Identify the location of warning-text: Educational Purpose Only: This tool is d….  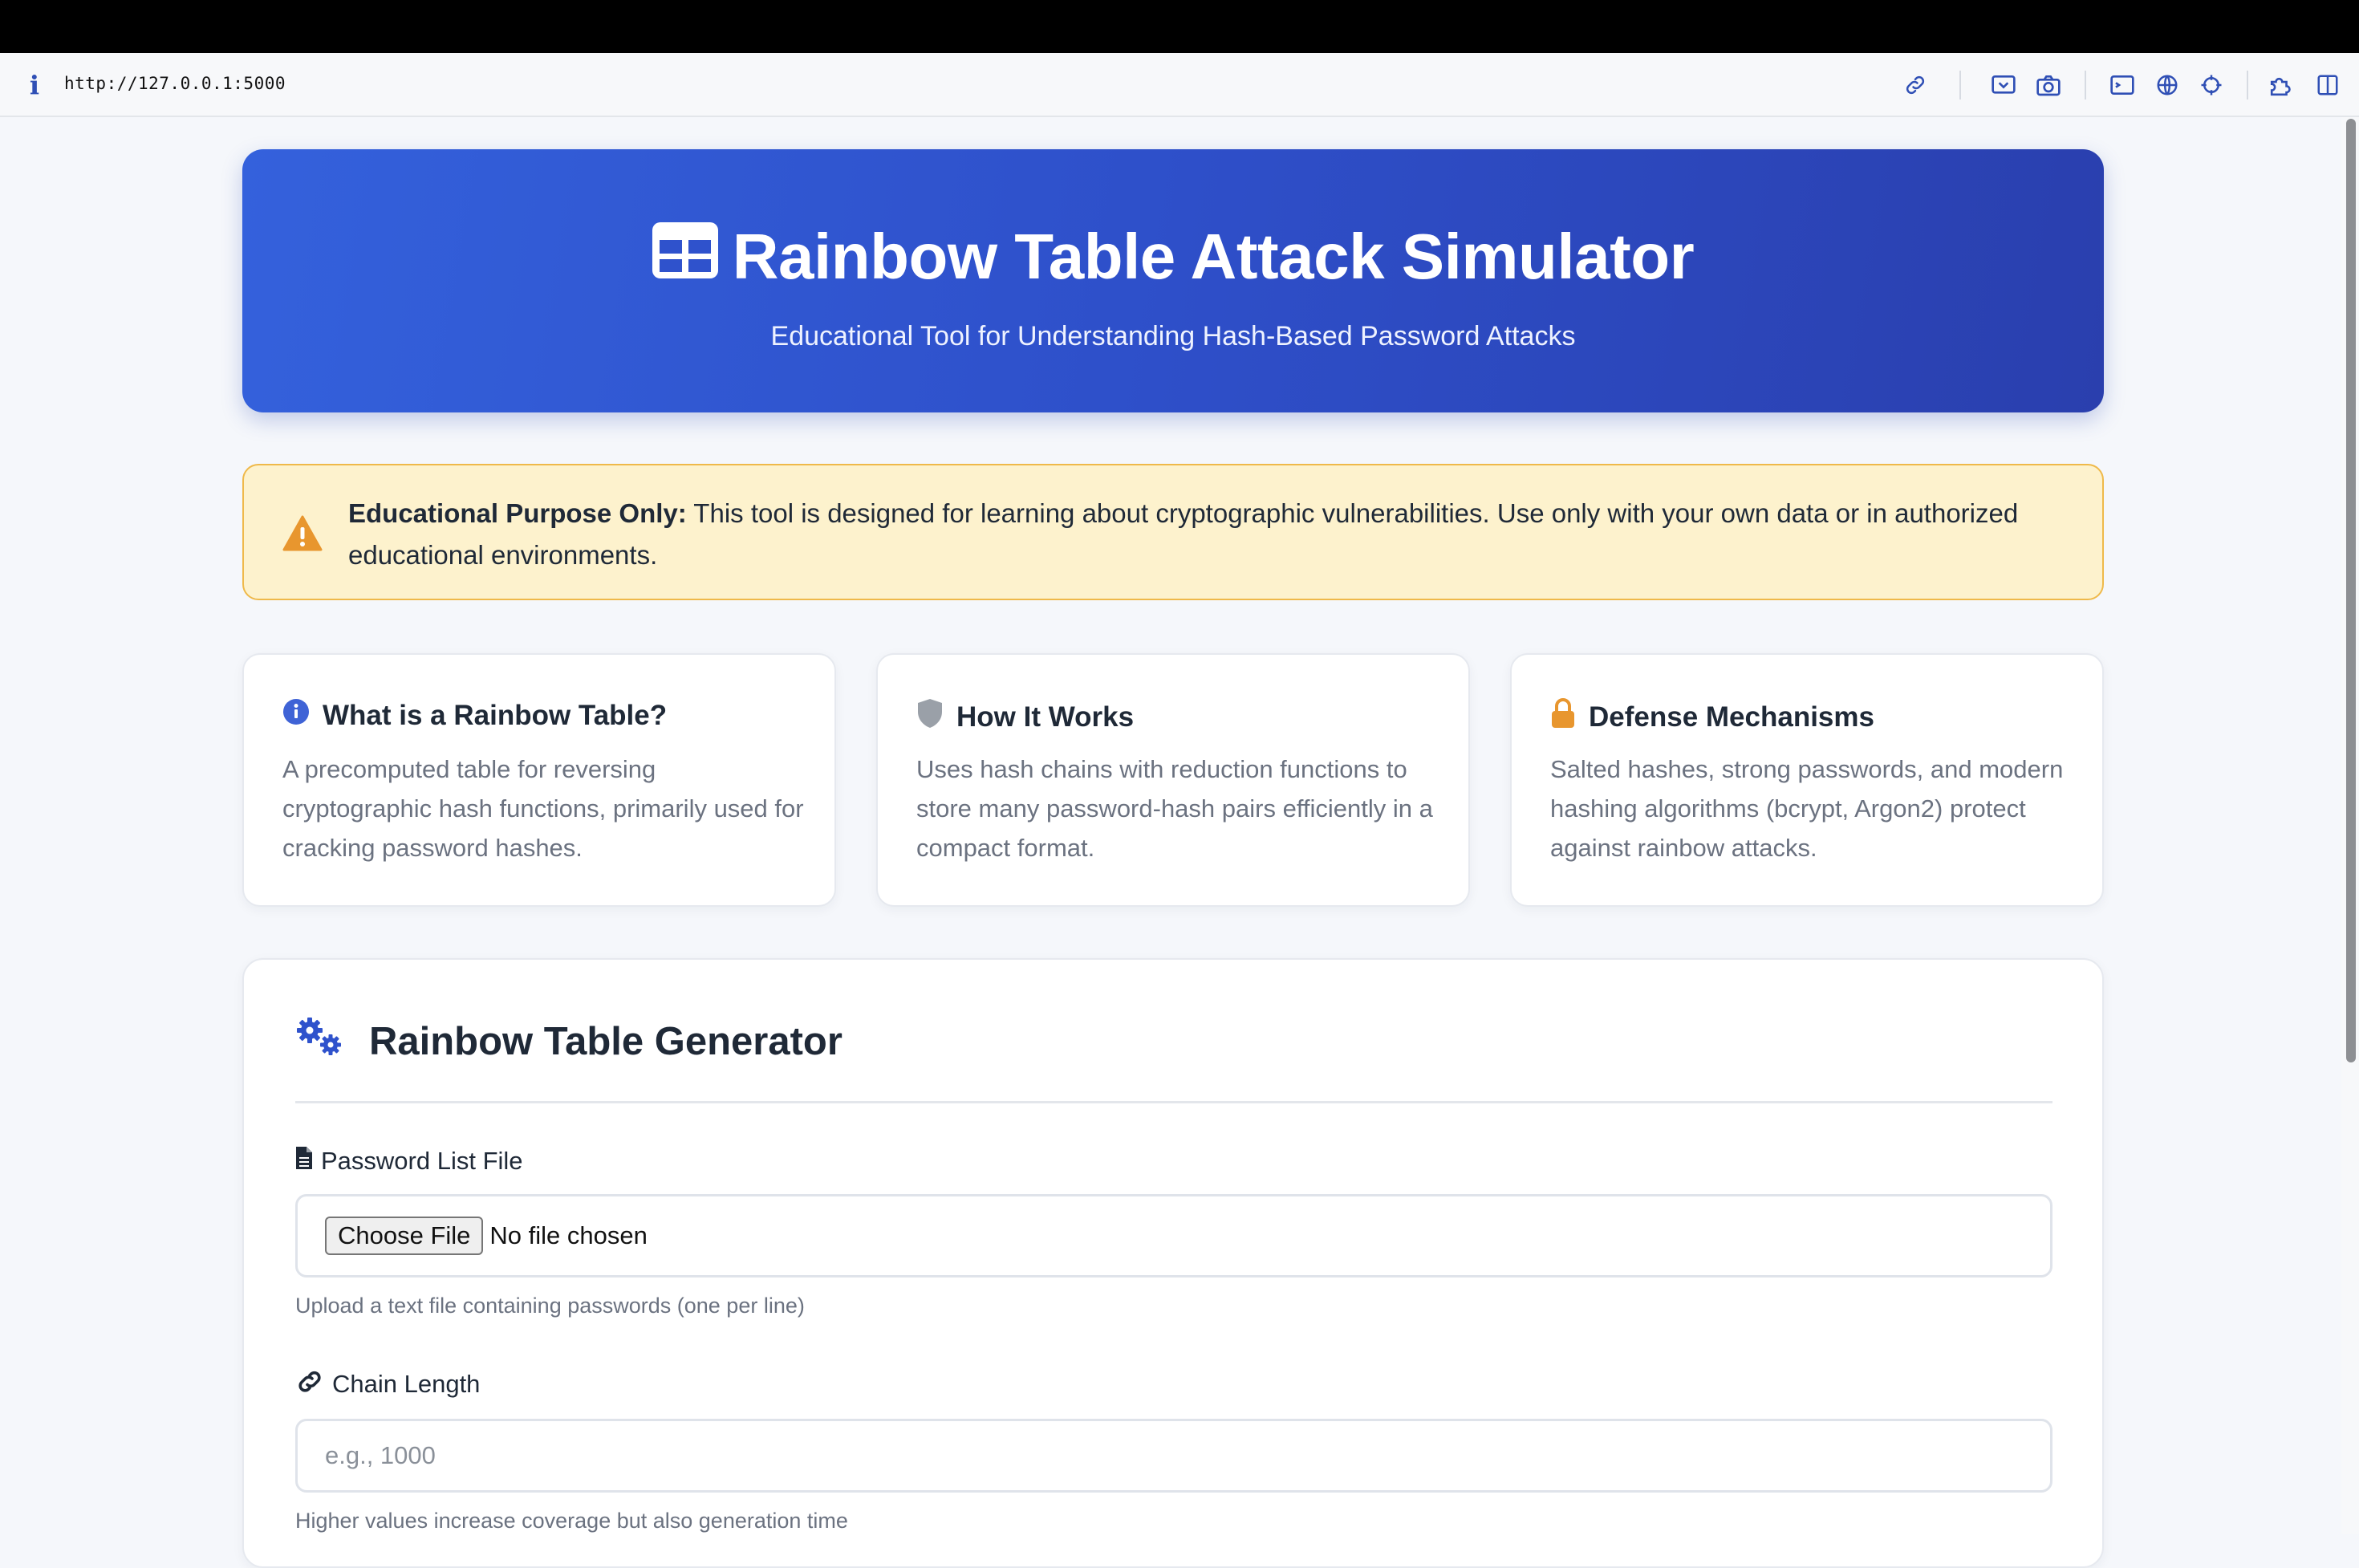
(1206, 534).